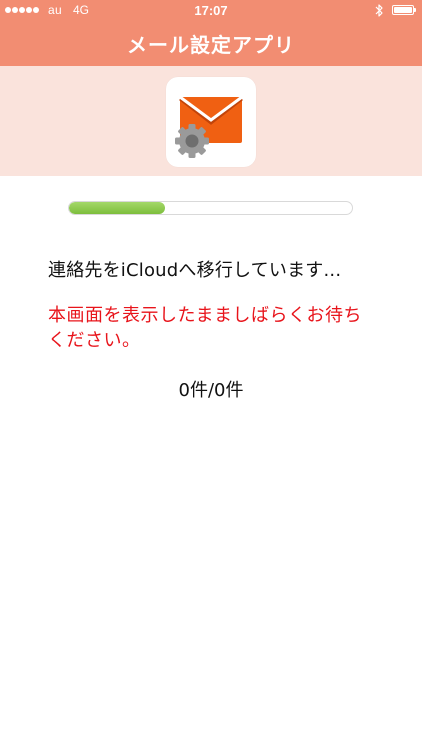 Image resolution: width=422 pixels, height=750 pixels. What do you see at coordinates (211, 45) in the screenshot?
I see `app-title: メール設定アプリ` at bounding box center [211, 45].